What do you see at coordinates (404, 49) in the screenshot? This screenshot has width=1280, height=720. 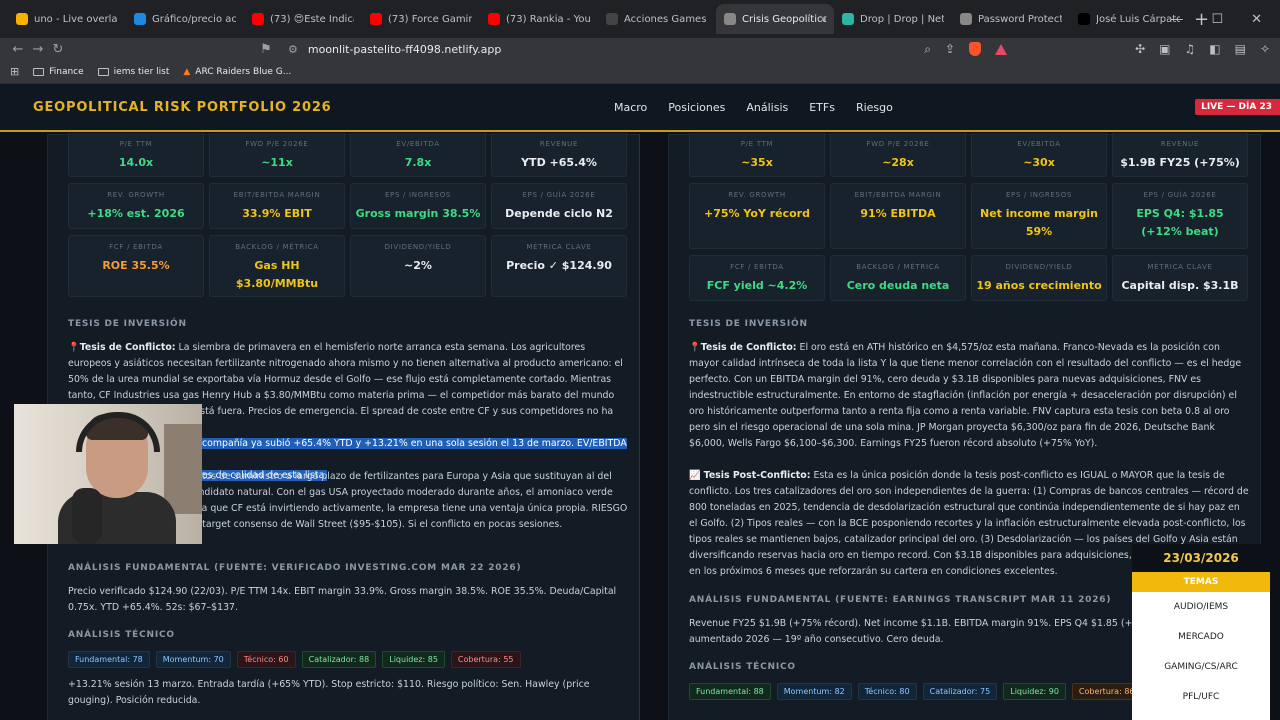 I see `url-text: moonlit-pastelito-ff4098.netlify.app` at bounding box center [404, 49].